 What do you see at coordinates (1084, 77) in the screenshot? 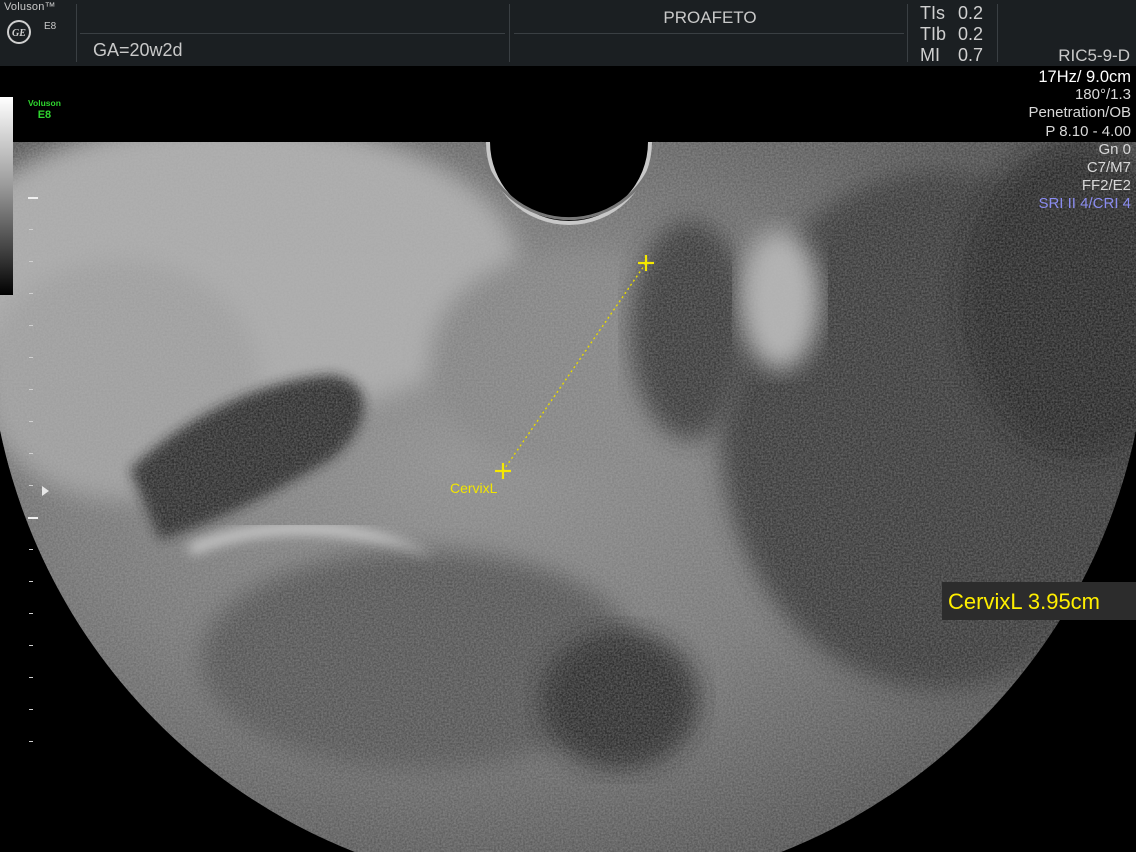
I see `frame-rate-depth: 17Hz/ 9.0cm` at bounding box center [1084, 77].